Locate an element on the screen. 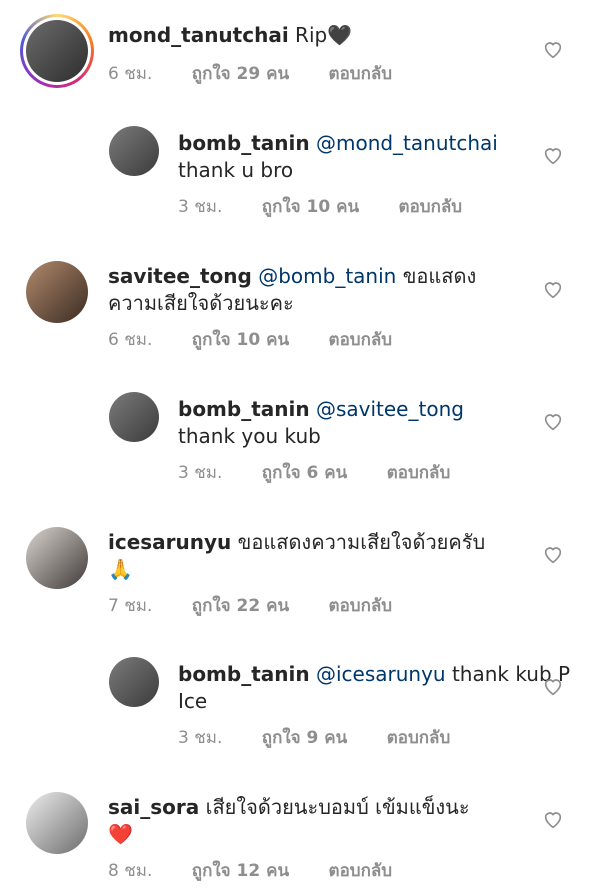 The height and width of the screenshot is (891, 600). comment-text: bomb_tanin @mond_tanutchai thank u bro is located at coordinates (378, 157).